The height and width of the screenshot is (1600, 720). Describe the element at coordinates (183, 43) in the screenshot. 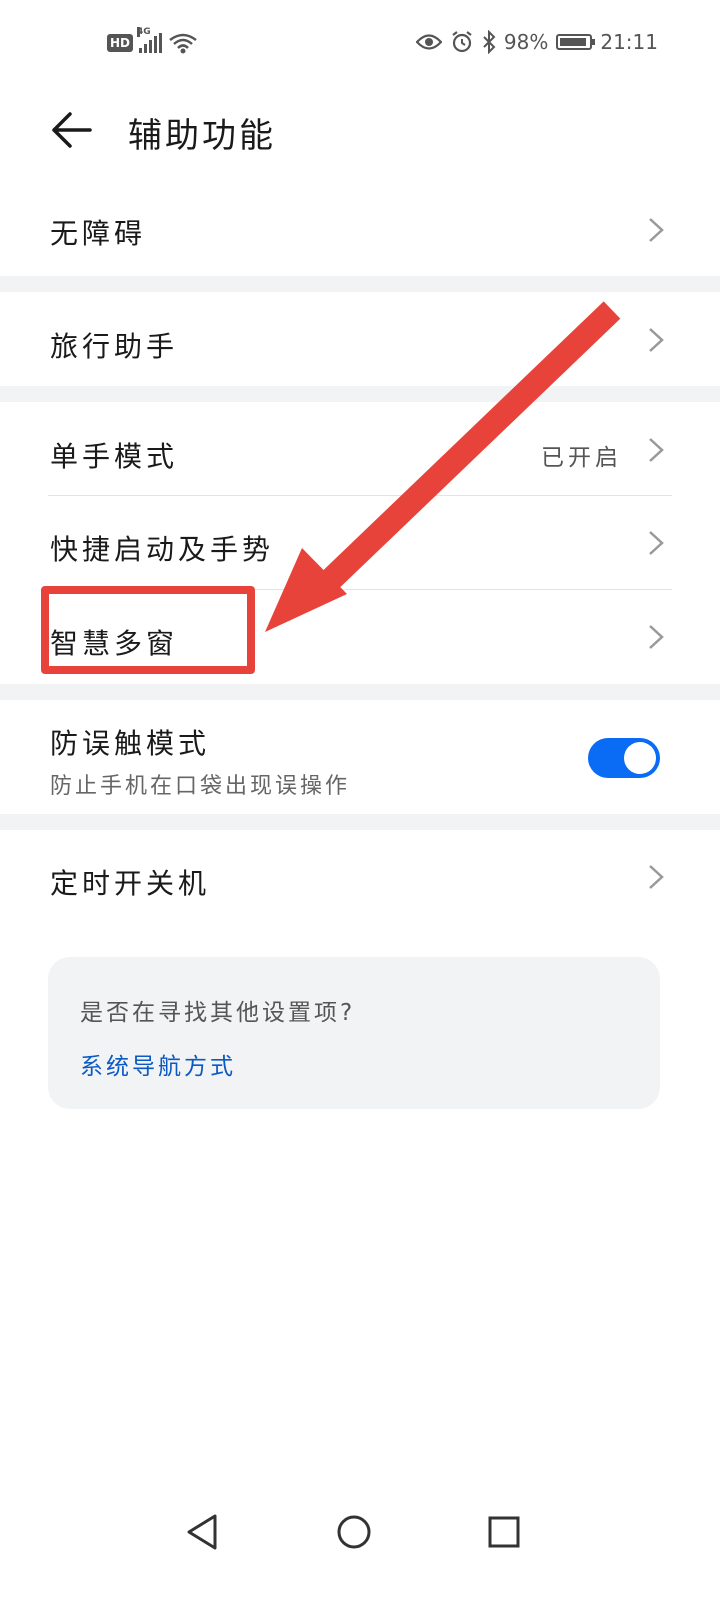

I see `wifi-icon` at that location.